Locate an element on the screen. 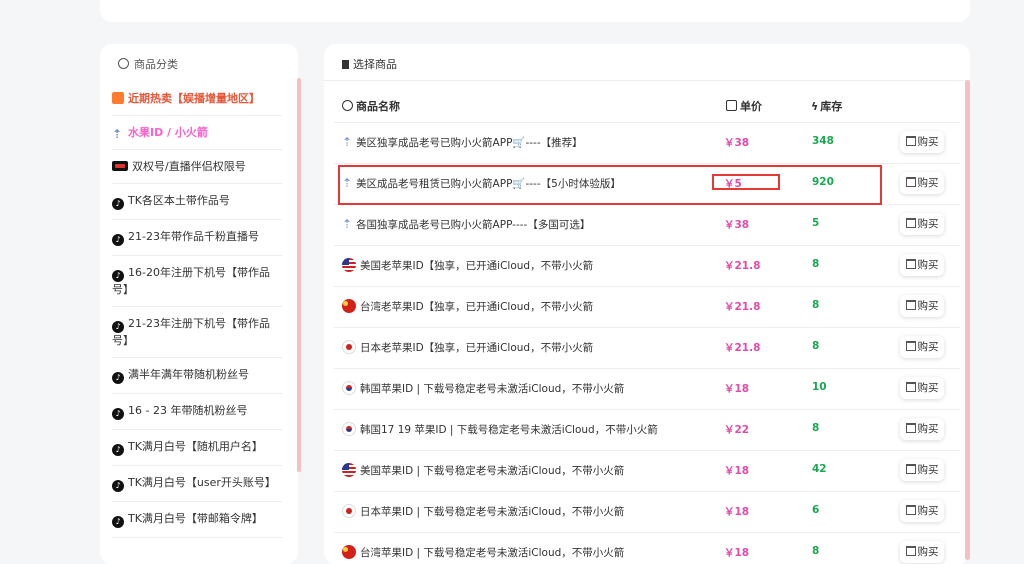  category-item: ⇡ 水果ID / 小火箭 is located at coordinates (197, 133).